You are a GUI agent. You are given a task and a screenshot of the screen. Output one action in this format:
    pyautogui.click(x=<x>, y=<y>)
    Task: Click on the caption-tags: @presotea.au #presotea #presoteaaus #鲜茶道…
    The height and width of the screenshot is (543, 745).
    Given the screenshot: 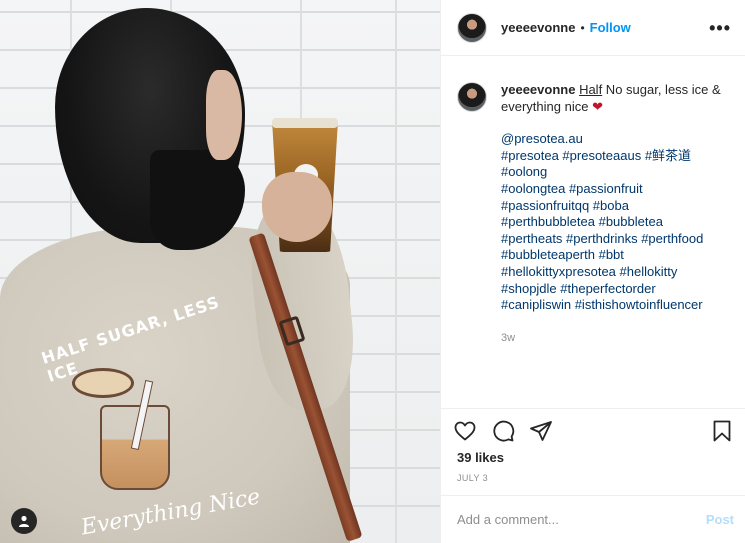 What is the action you would take?
    pyautogui.click(x=615, y=222)
    